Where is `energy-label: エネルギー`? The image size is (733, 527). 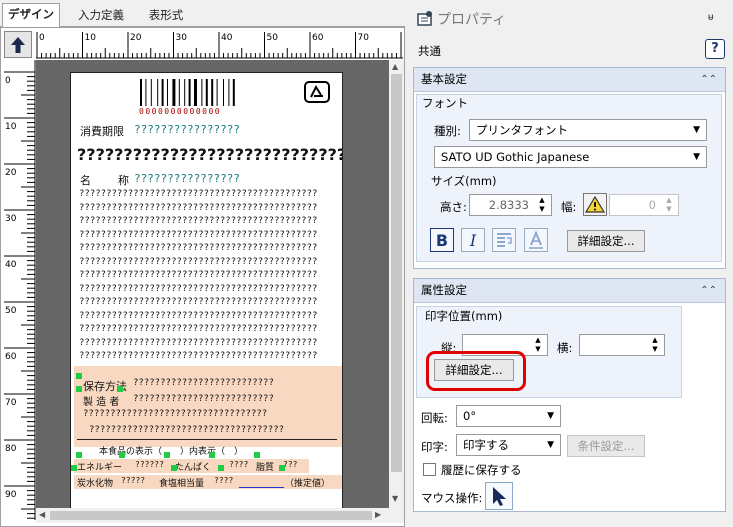 energy-label: エネルギー is located at coordinates (99, 466).